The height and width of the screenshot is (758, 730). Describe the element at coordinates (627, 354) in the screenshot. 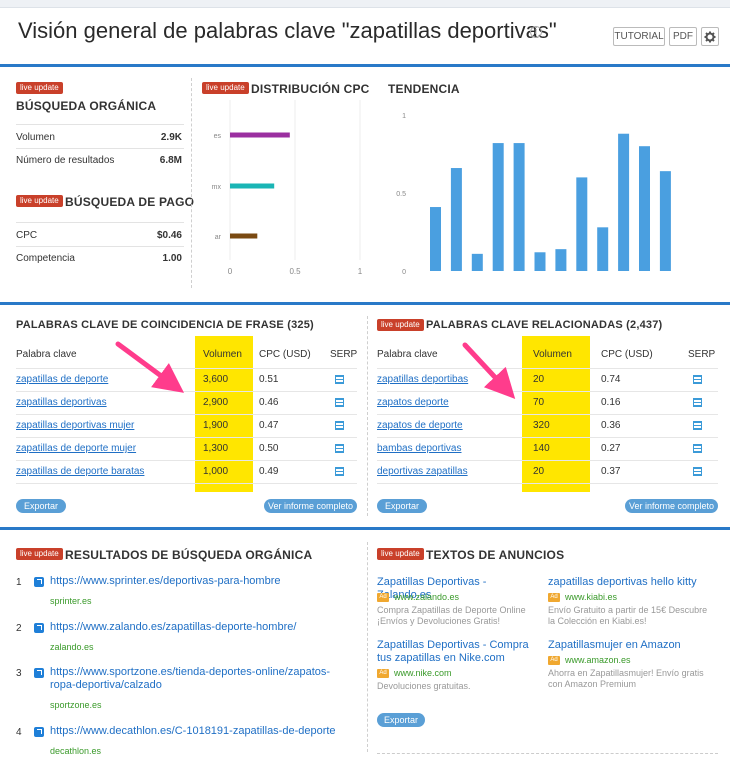

I see `cpc-col-header: CPC (USD)` at that location.